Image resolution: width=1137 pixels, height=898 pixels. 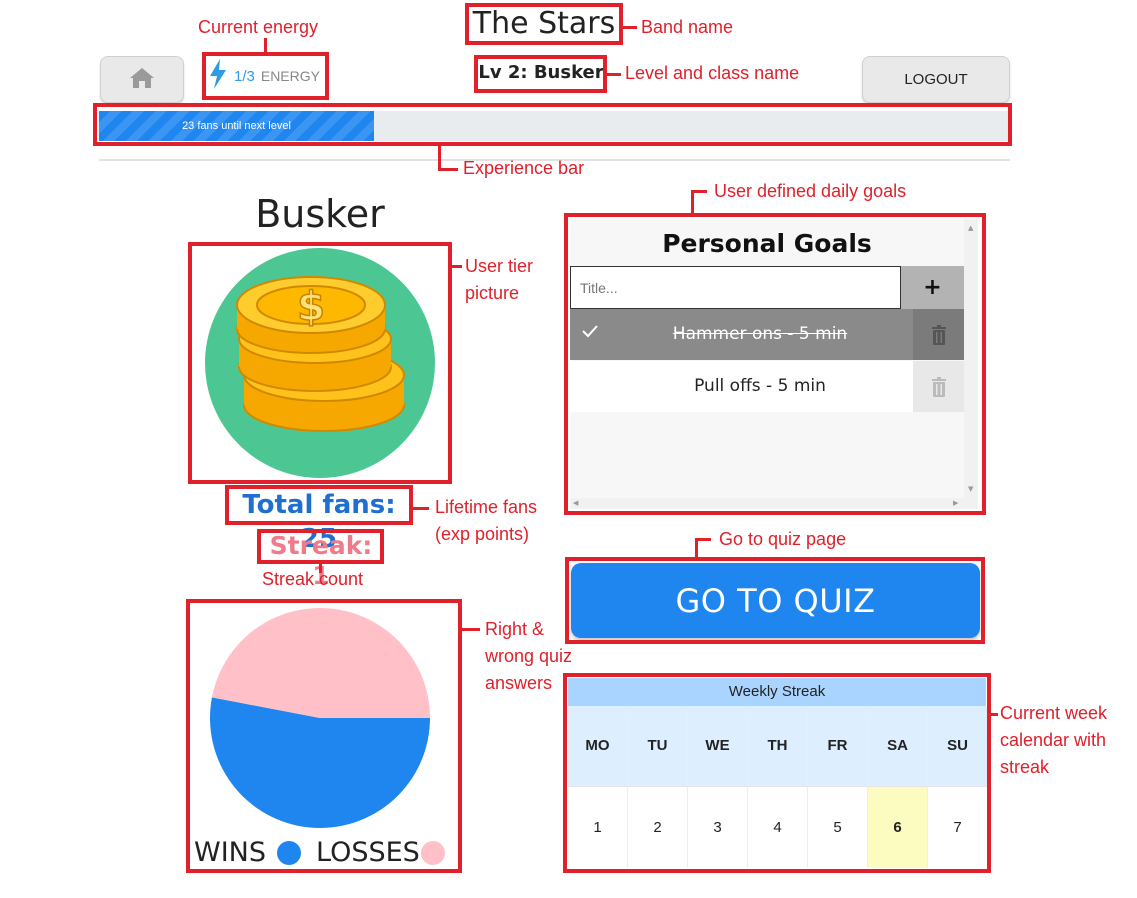 I want to click on annotation-daily-goals: User defined daily goals, so click(x=810, y=191).